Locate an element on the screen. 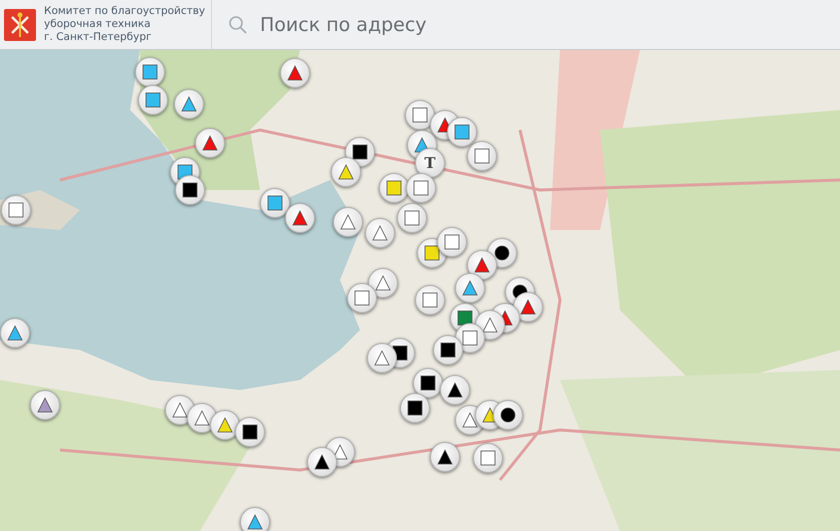 This screenshot has height=531, width=840. committee-title: Комитет по благоустройству is located at coordinates (125, 11).